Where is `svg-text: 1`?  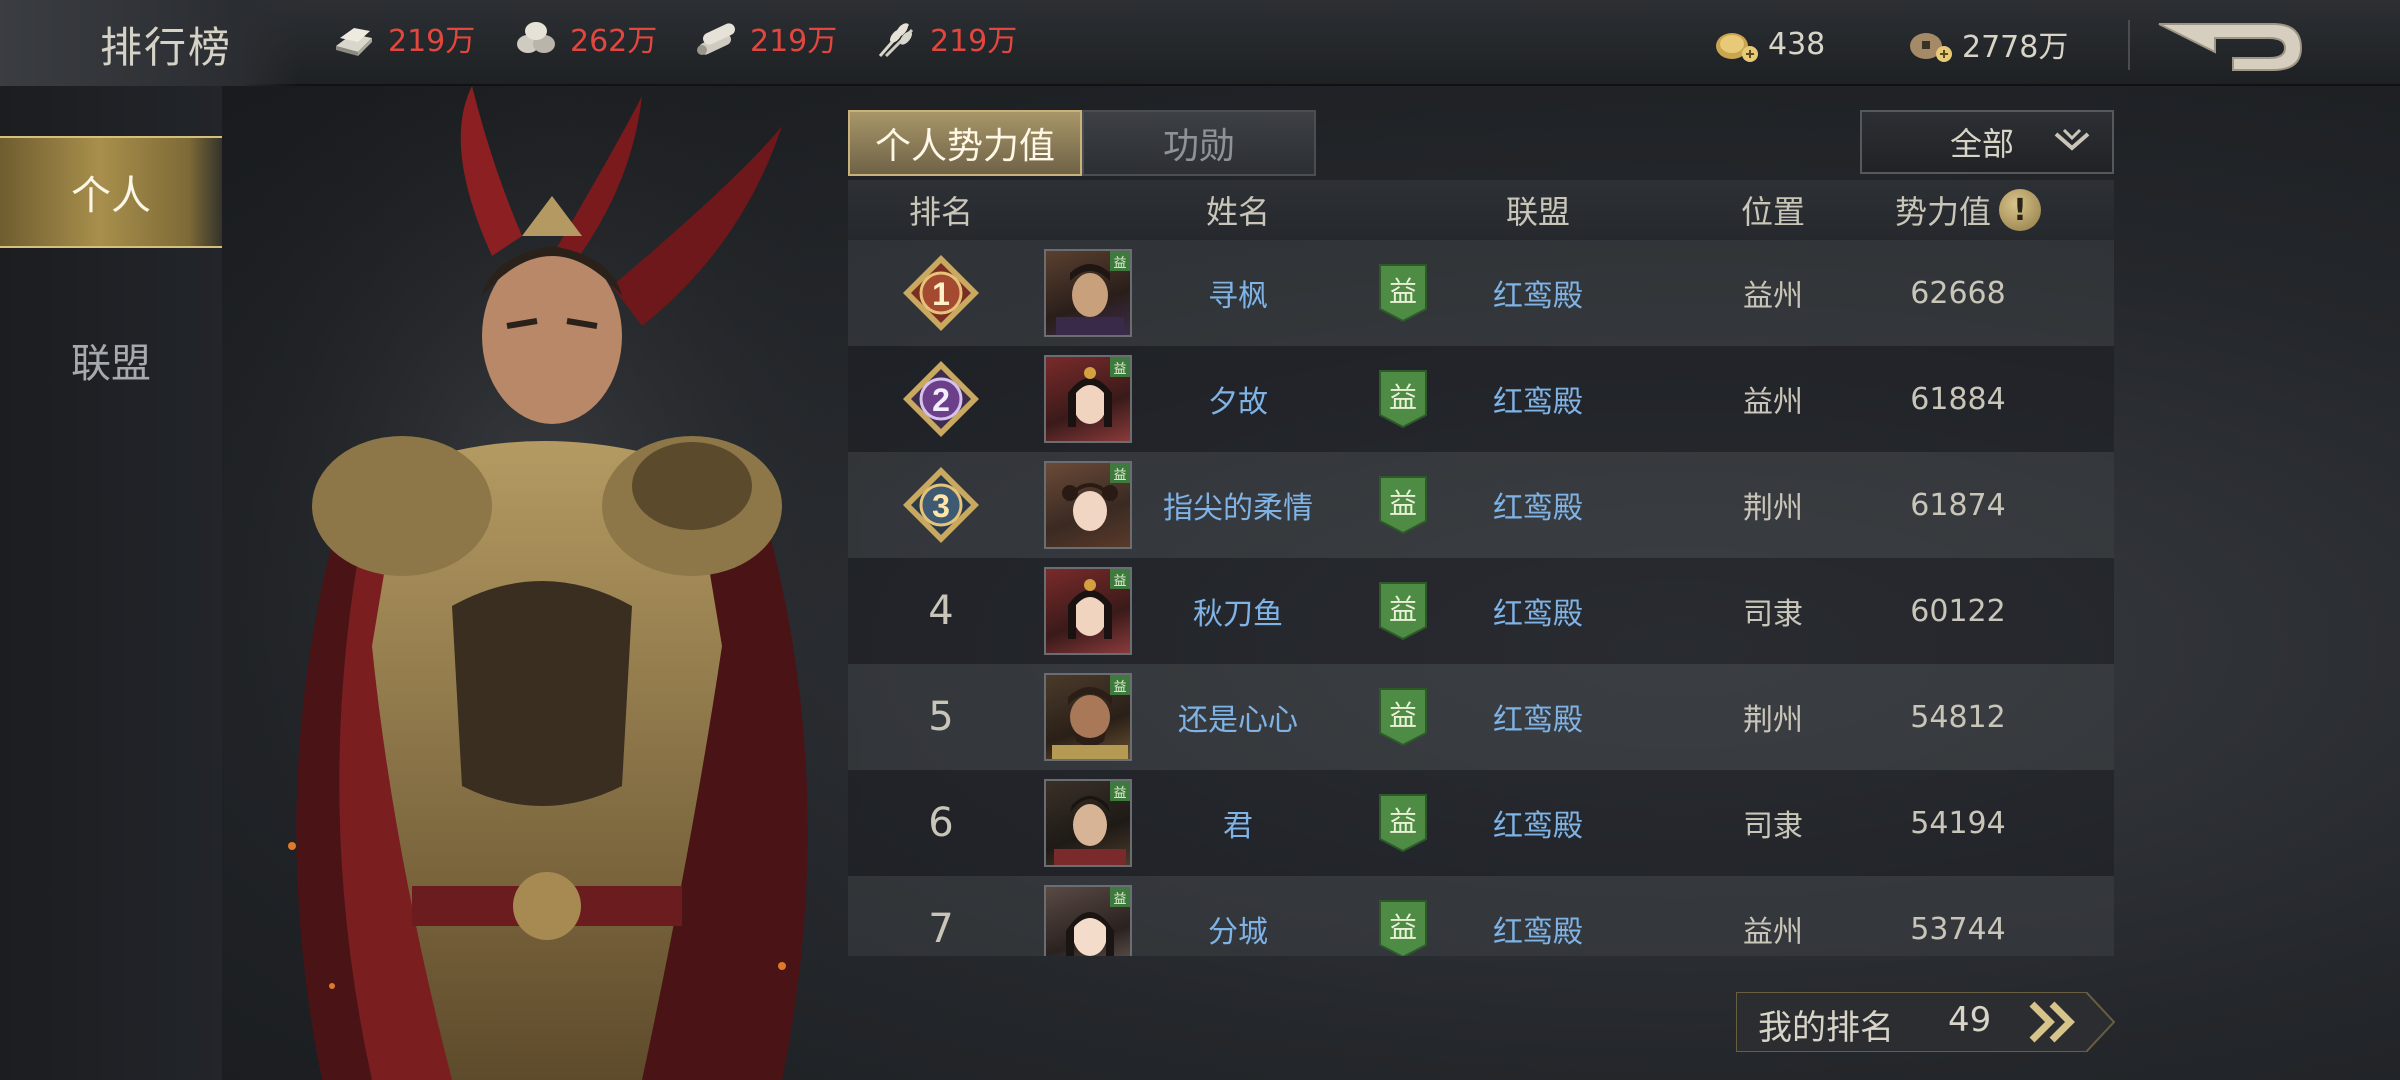
svg-text: 1 is located at coordinates (941, 294).